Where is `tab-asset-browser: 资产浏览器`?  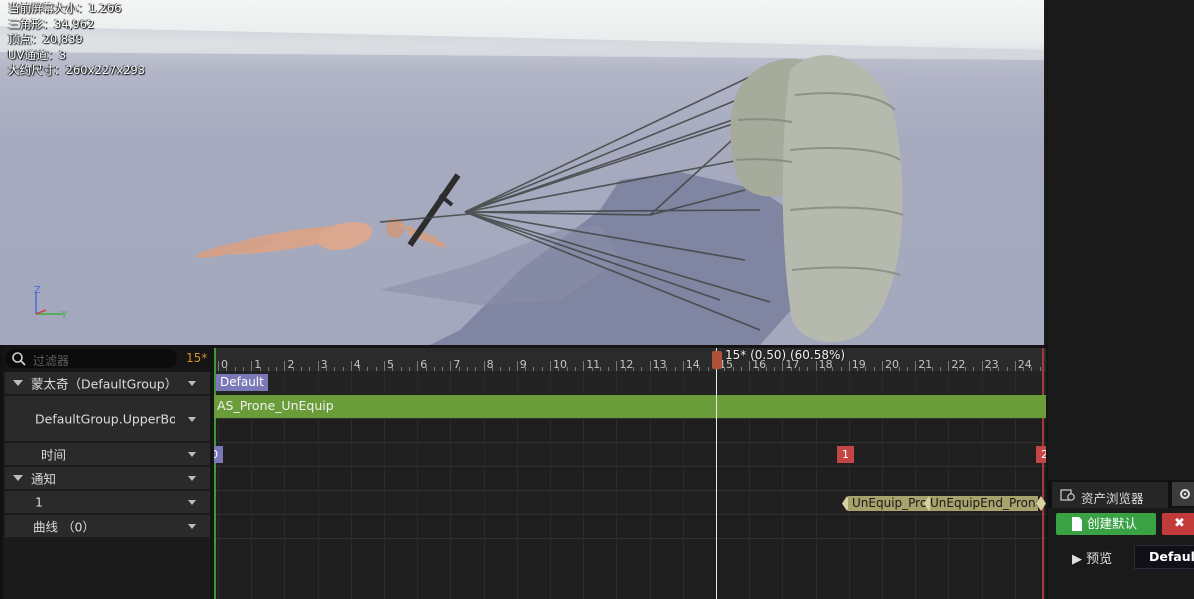
tab-asset-browser: 资产浏览器 is located at coordinates (1110, 495).